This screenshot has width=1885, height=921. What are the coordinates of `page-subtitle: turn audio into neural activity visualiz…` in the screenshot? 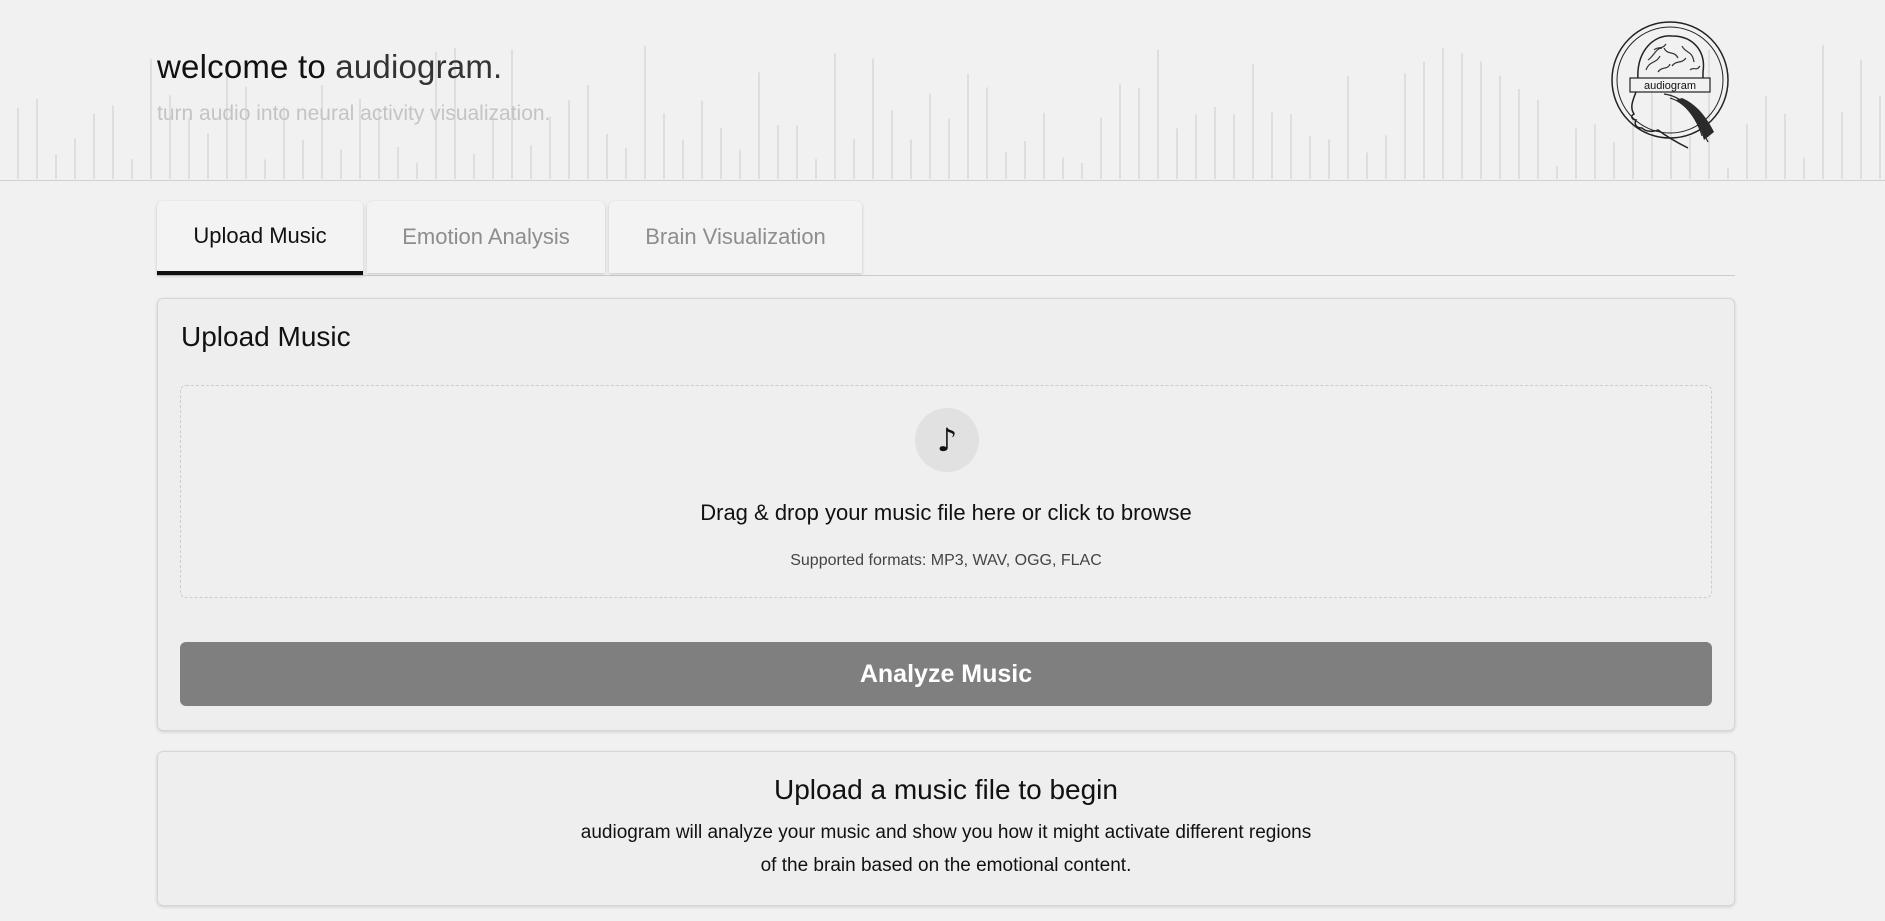 It's located at (354, 113).